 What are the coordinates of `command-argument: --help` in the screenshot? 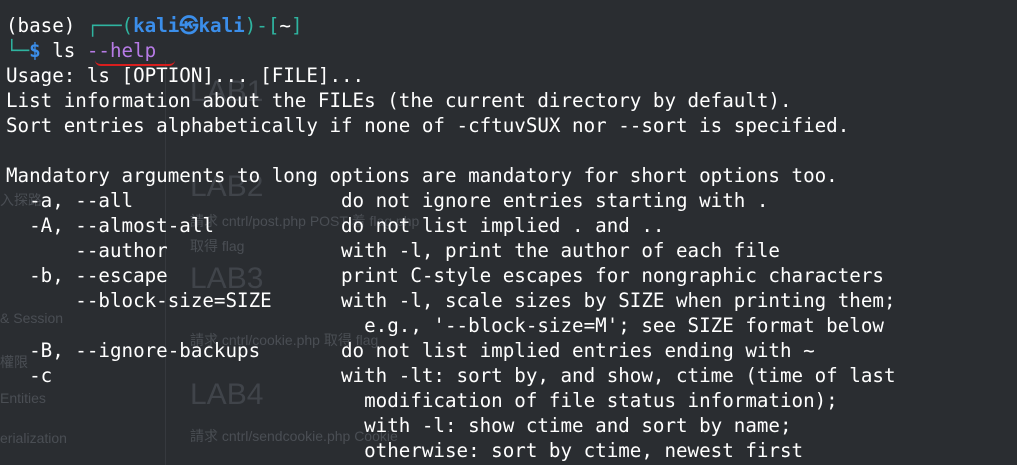 It's located at (121, 50).